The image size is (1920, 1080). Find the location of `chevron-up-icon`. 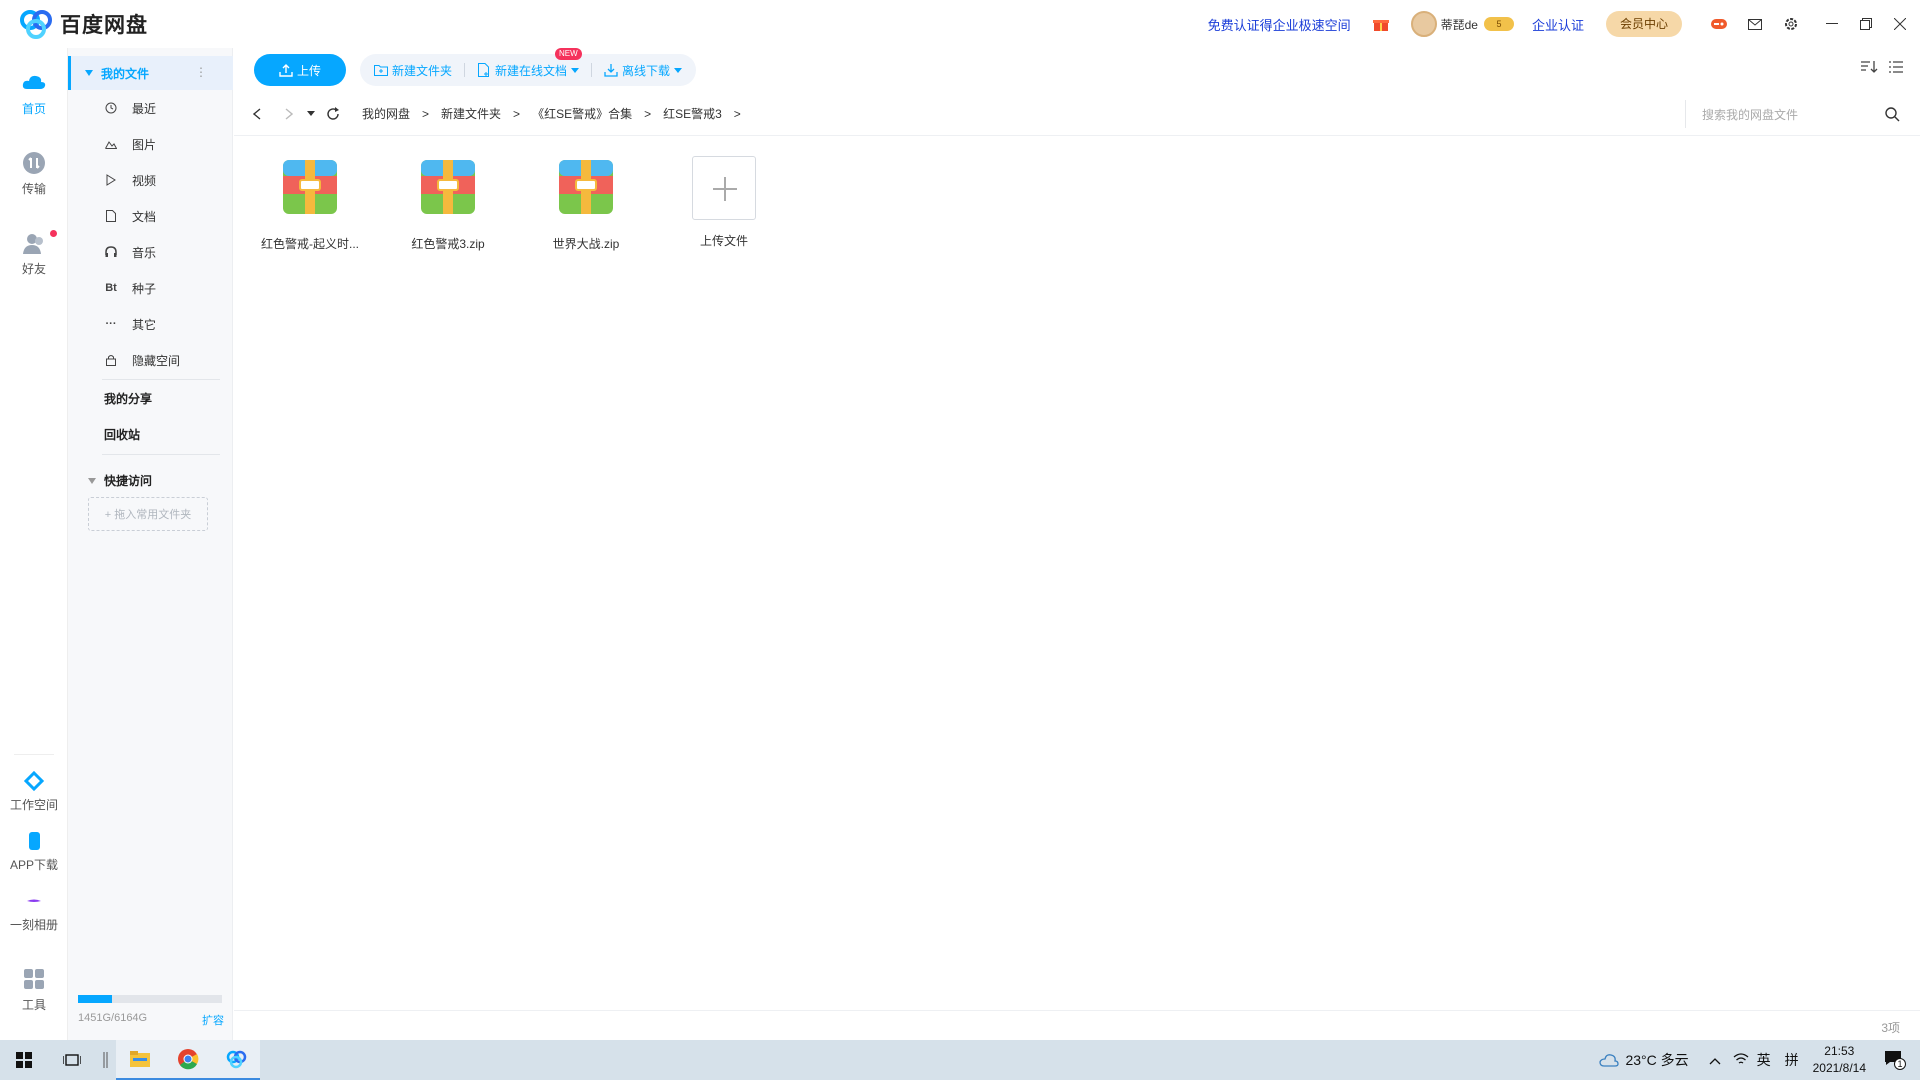

chevron-up-icon is located at coordinates (1715, 1060).